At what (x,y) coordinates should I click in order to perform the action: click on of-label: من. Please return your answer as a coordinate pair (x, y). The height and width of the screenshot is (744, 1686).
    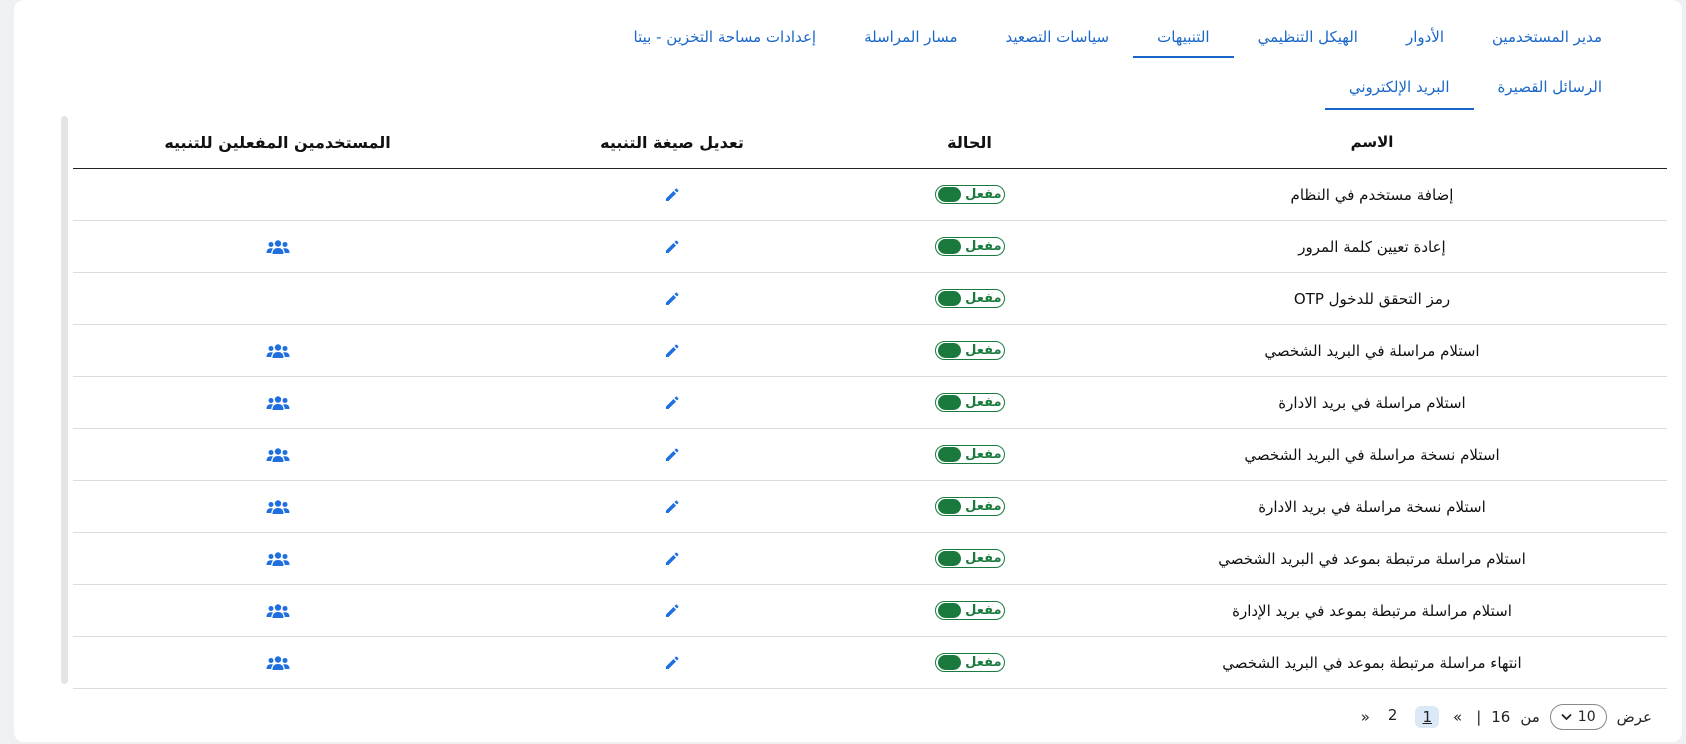
    Looking at the image, I should click on (1530, 717).